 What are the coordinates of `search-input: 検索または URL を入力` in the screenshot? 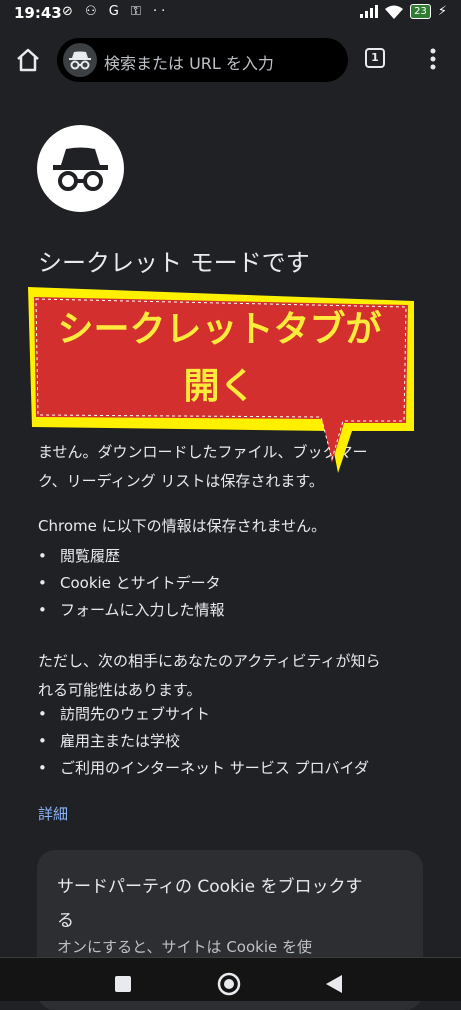 It's located at (189, 62).